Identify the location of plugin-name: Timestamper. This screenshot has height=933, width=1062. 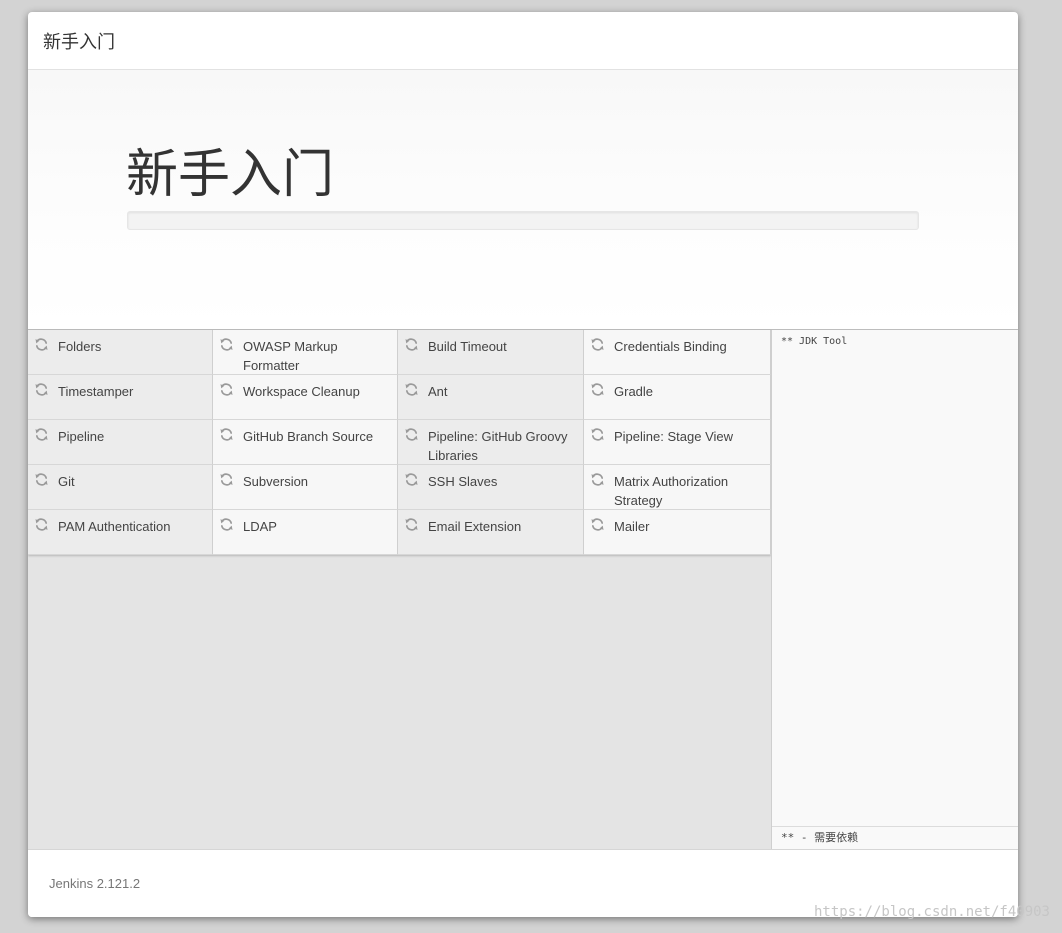
(96, 391).